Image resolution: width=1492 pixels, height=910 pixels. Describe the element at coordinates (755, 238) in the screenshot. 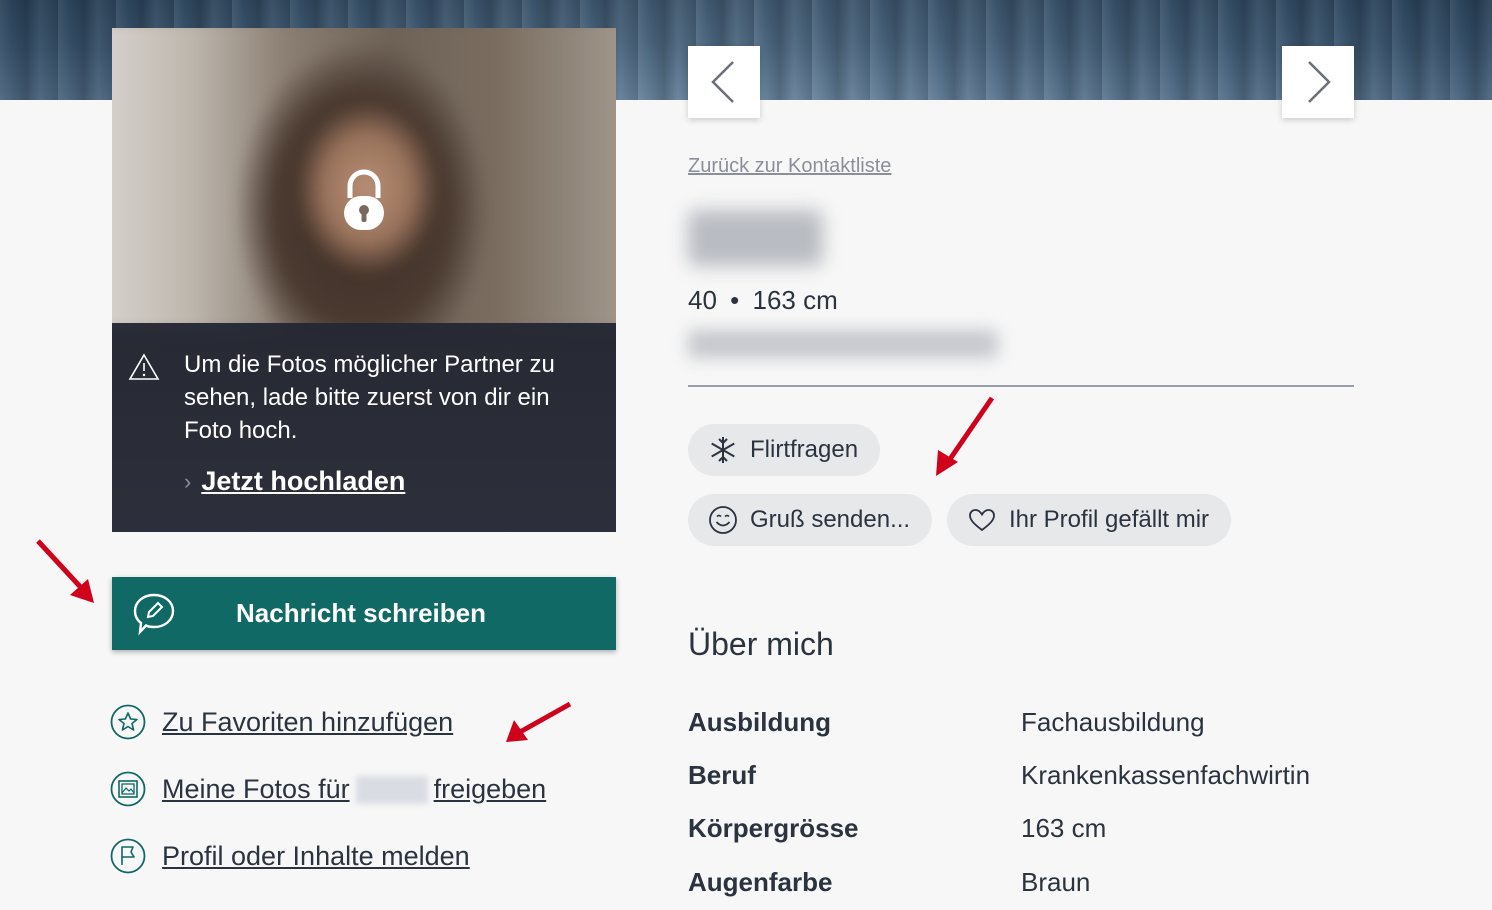

I see `redacted-profile-name` at that location.